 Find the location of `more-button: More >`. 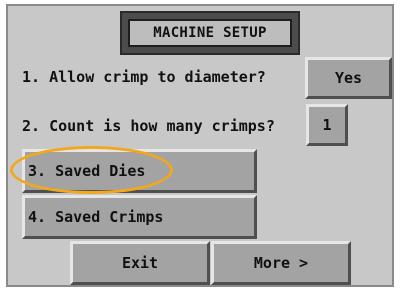

more-button: More > is located at coordinates (281, 263).